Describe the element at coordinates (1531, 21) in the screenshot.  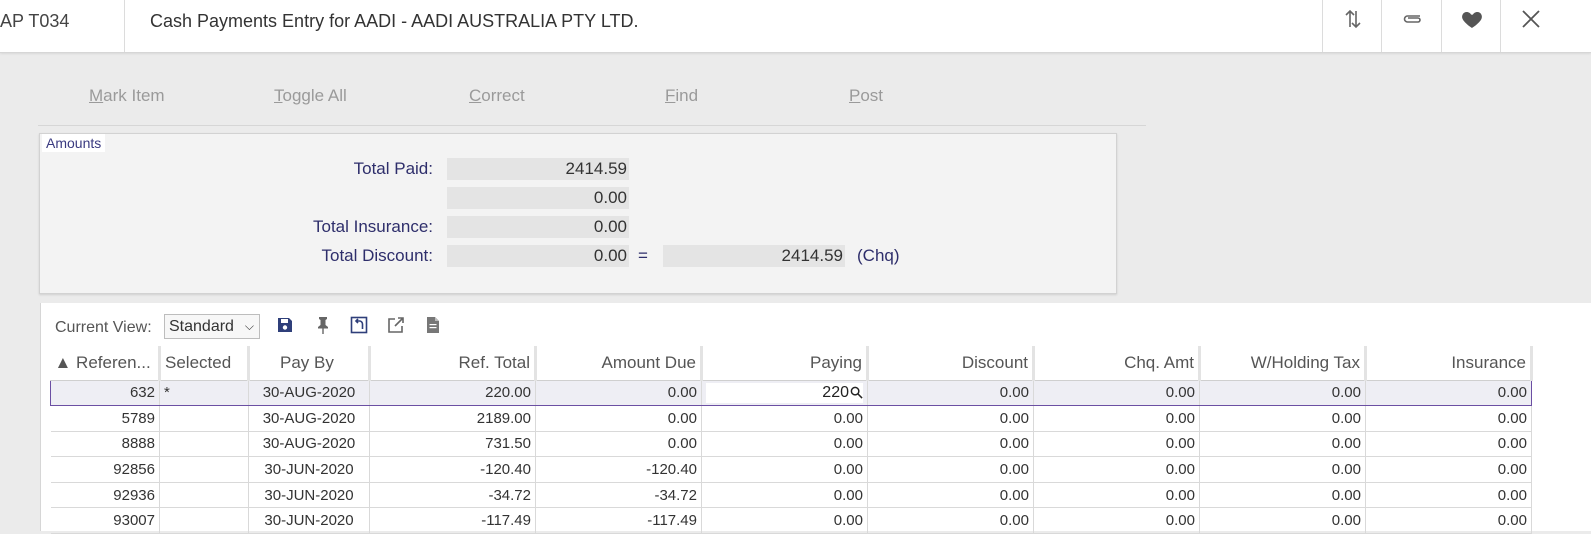
I see `close-icon` at that location.